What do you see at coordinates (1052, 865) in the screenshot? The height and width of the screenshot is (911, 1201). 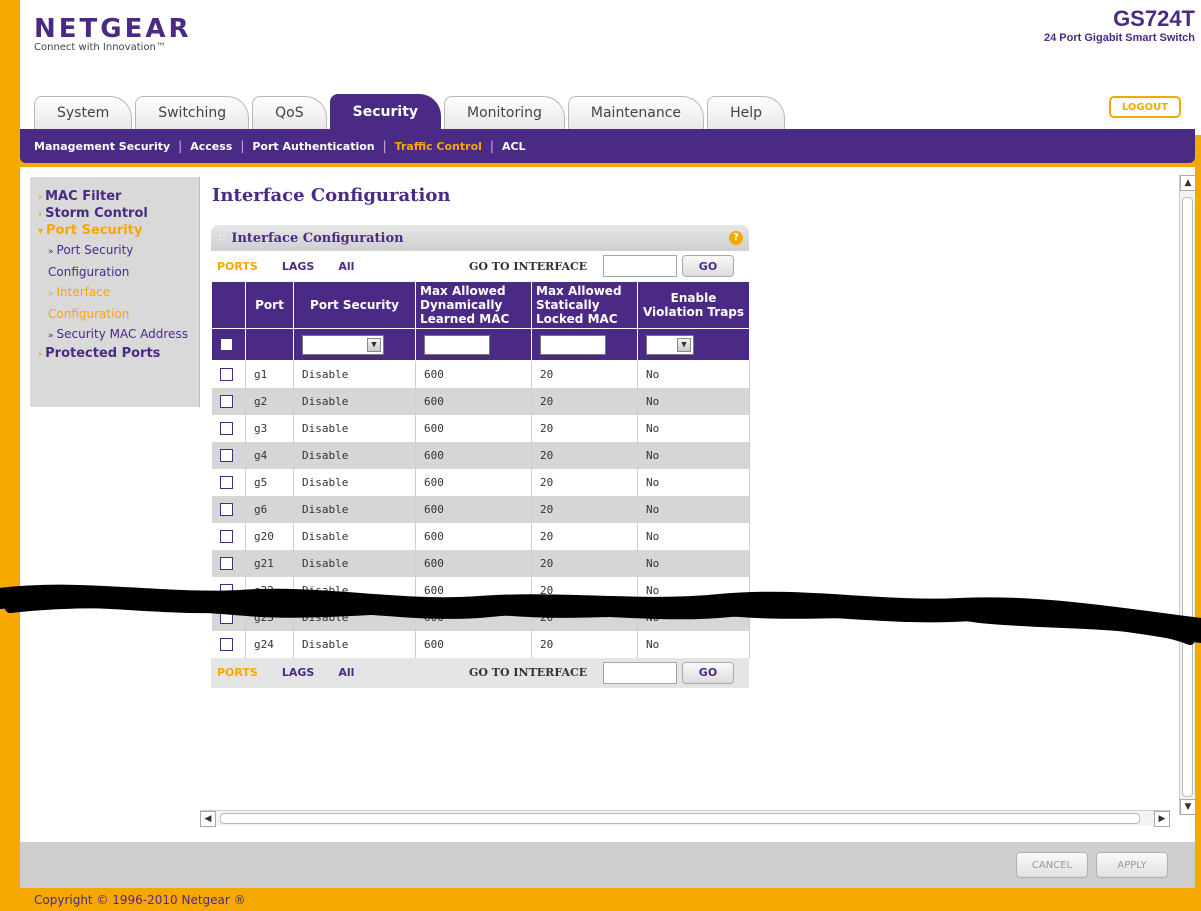 I see `cancel-button: CANCEL` at bounding box center [1052, 865].